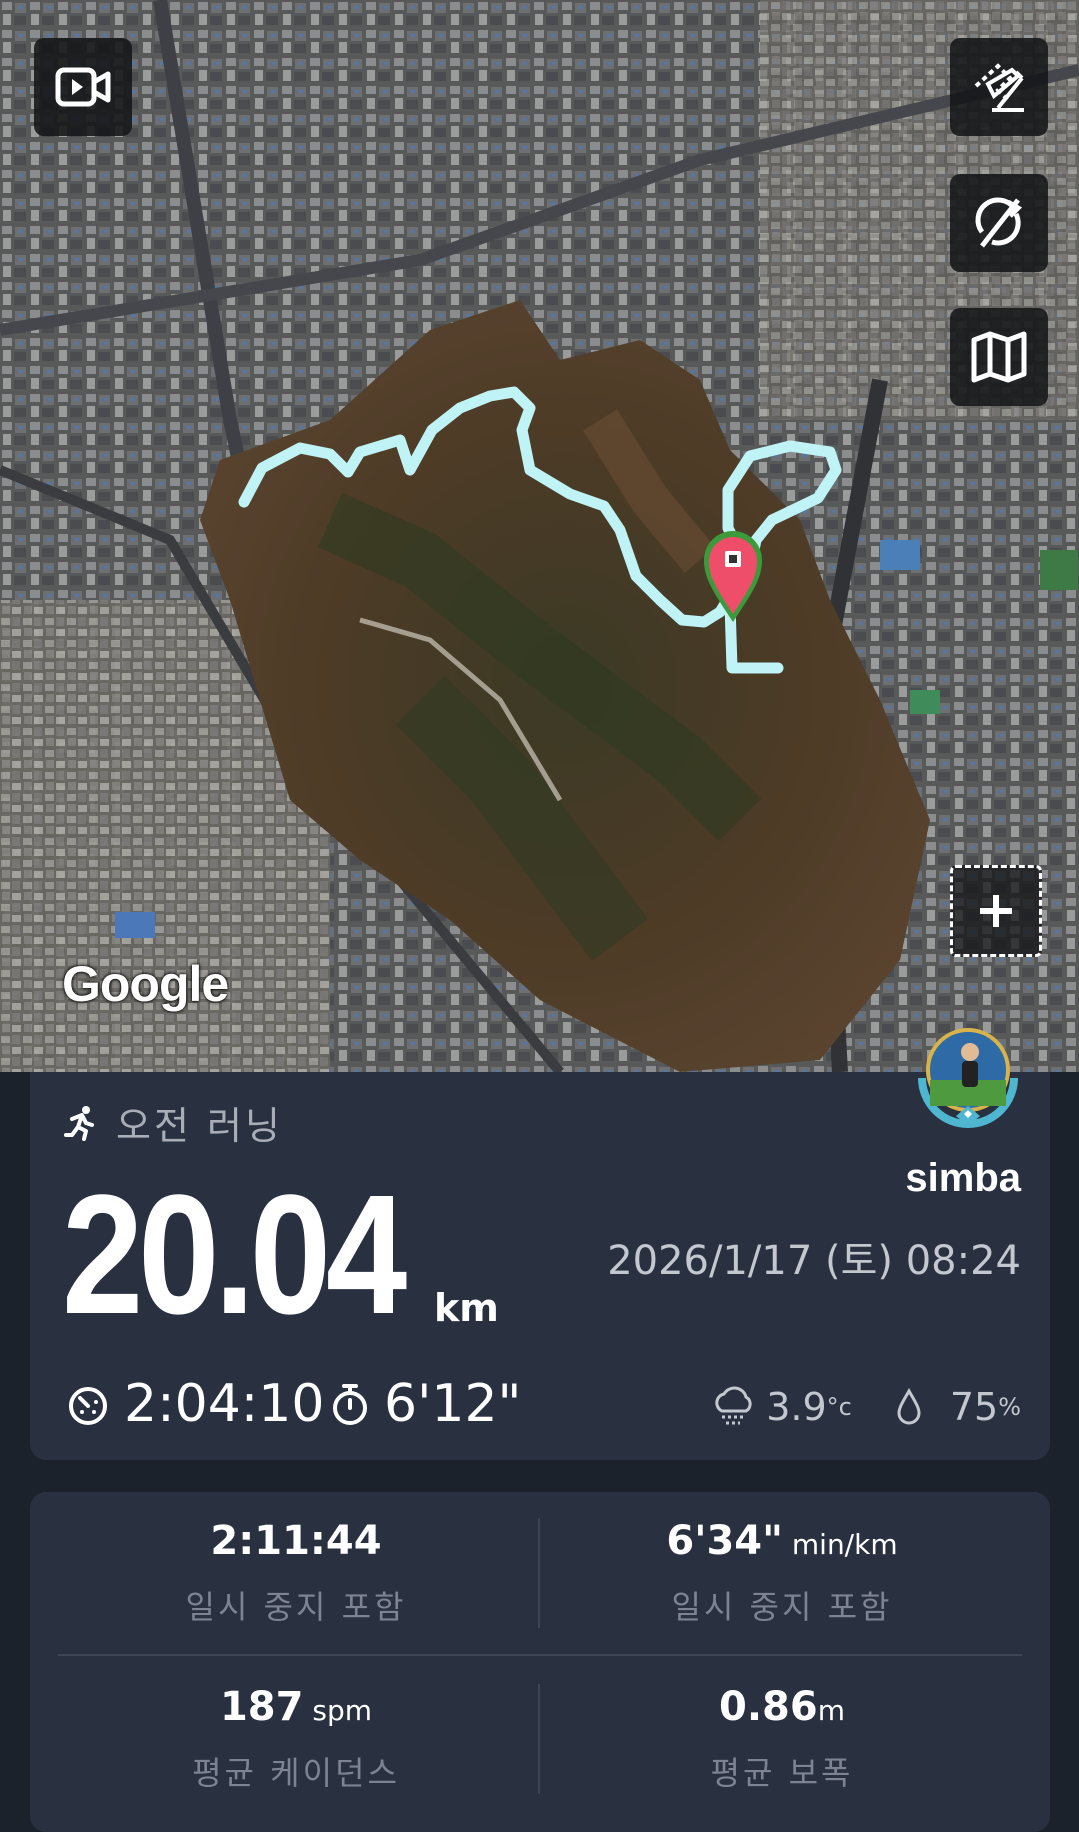 The width and height of the screenshot is (1079, 1832). Describe the element at coordinates (840, 1544) in the screenshot. I see `stat-unit: min/km` at that location.